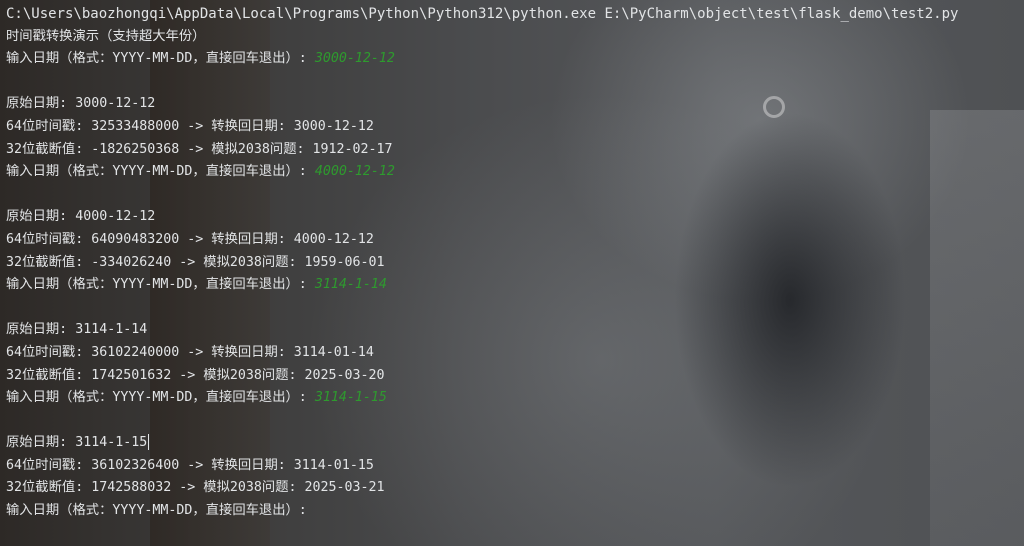  I want to click on text-cursor, so click(149, 442).